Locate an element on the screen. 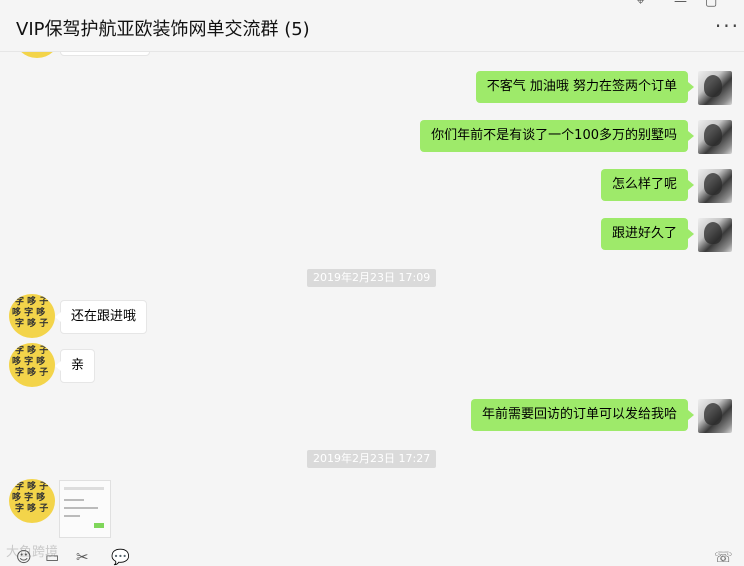 The height and width of the screenshot is (566, 744). message-bubble: 还在跟进哦 is located at coordinates (101, 317).